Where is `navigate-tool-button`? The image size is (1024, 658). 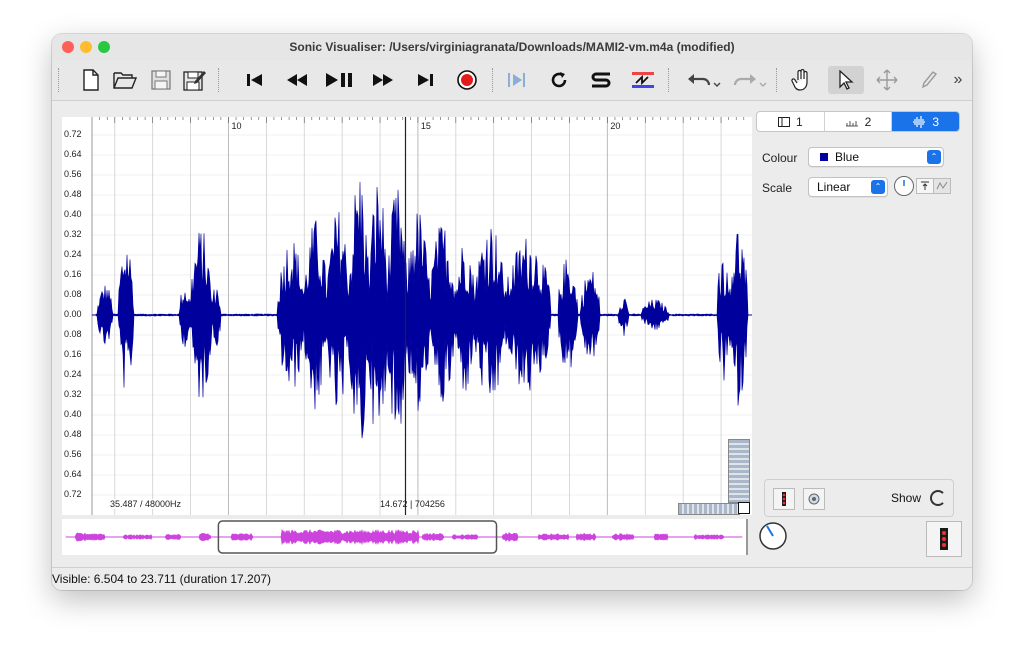 navigate-tool-button is located at coordinates (801, 80).